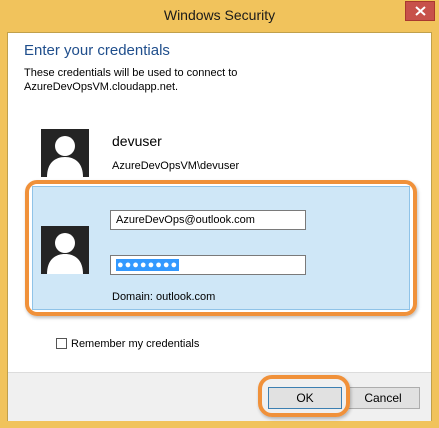  What do you see at coordinates (65, 250) in the screenshot?
I see `new-user-avatar-icon` at bounding box center [65, 250].